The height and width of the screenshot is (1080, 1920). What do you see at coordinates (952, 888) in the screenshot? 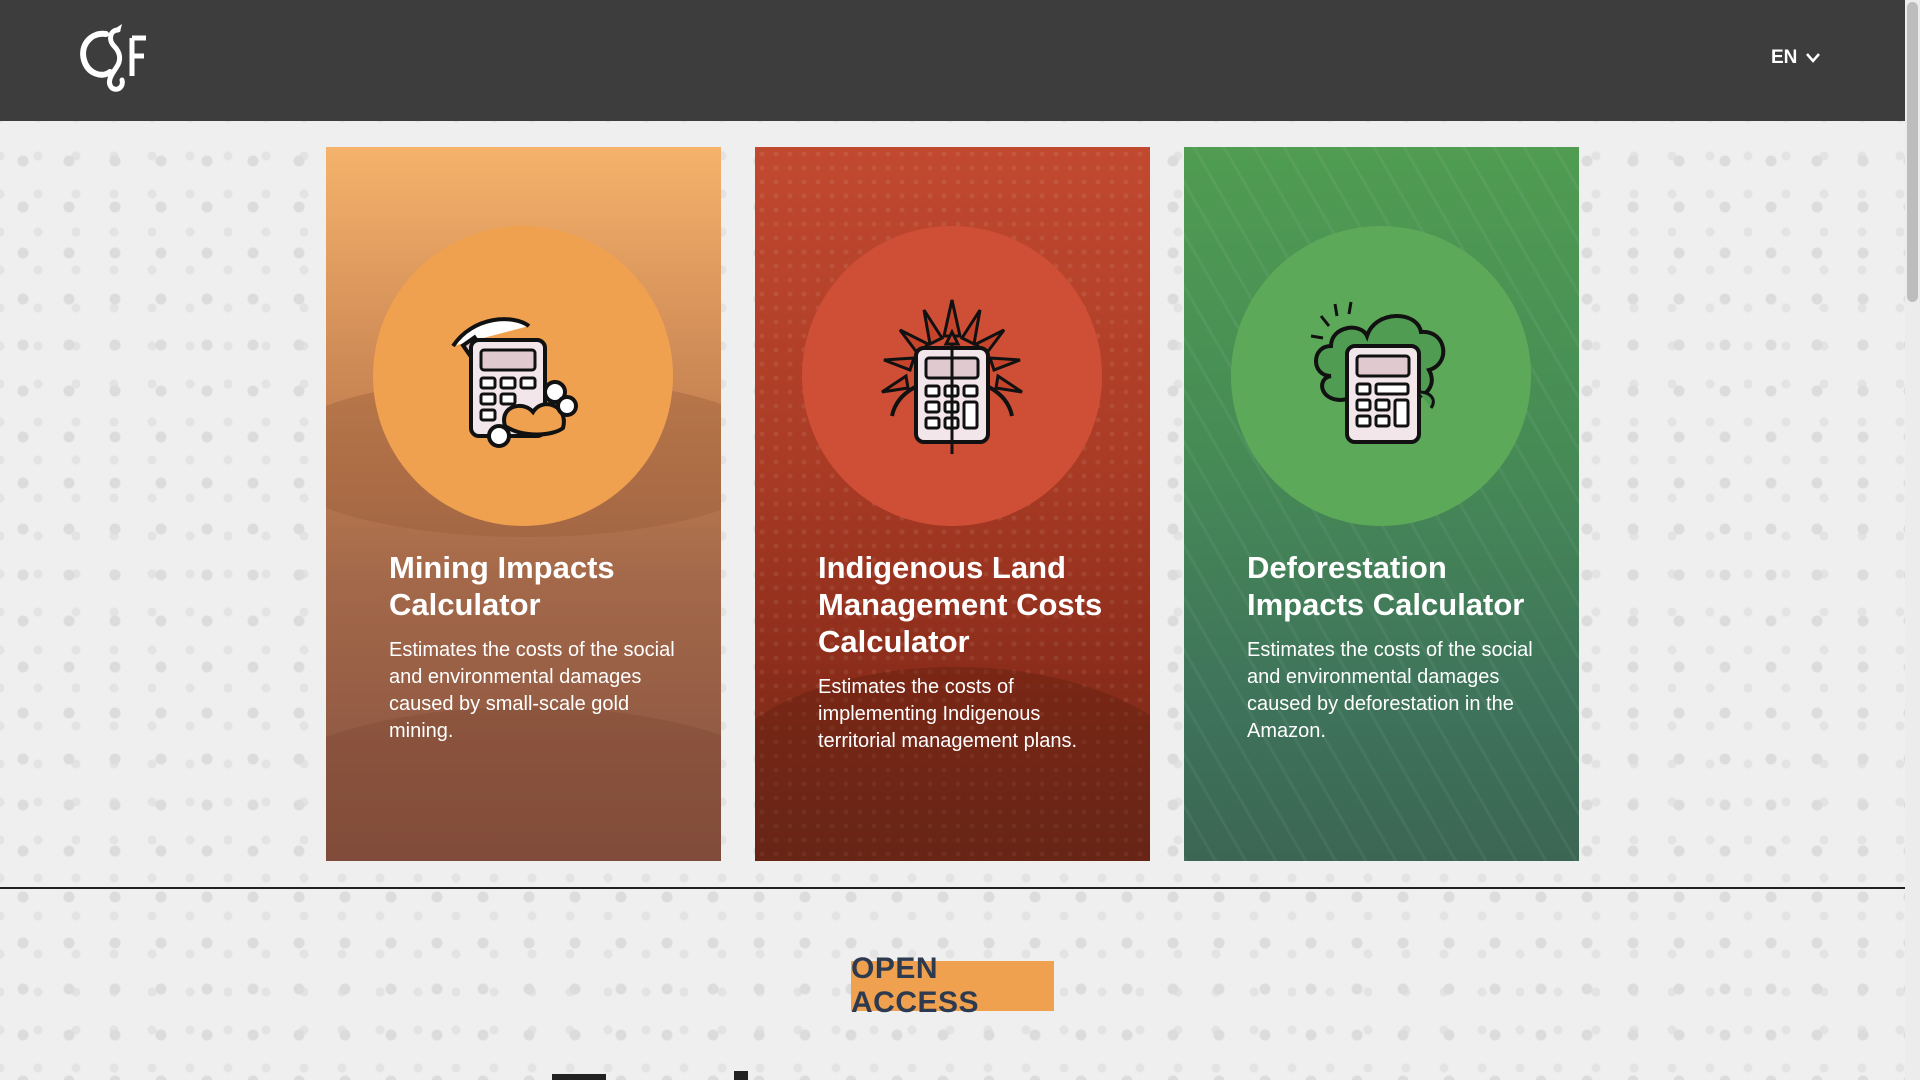
I see `section-divider` at bounding box center [952, 888].